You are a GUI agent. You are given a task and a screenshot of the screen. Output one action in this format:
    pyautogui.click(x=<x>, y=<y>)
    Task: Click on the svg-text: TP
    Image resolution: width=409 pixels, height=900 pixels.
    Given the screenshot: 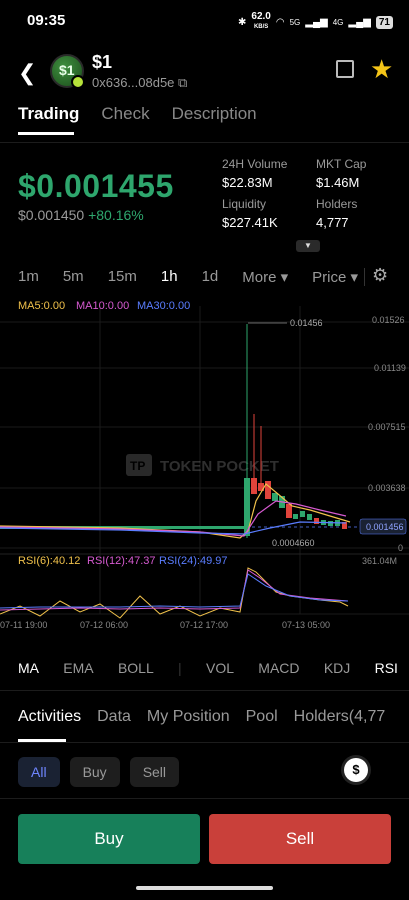 What is the action you would take?
    pyautogui.click(x=137, y=466)
    